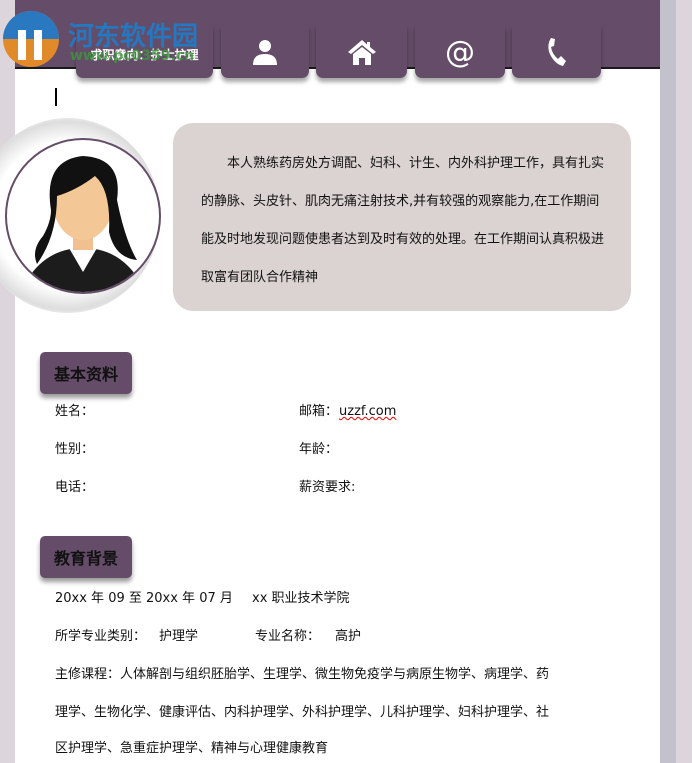 The image size is (692, 763). Describe the element at coordinates (302, 674) in the screenshot. I see `courses-line-1: 主修课程：人体解剖与组织胚胎学、生理学、微生物免疫学与病原生物学、病理学、药` at that location.